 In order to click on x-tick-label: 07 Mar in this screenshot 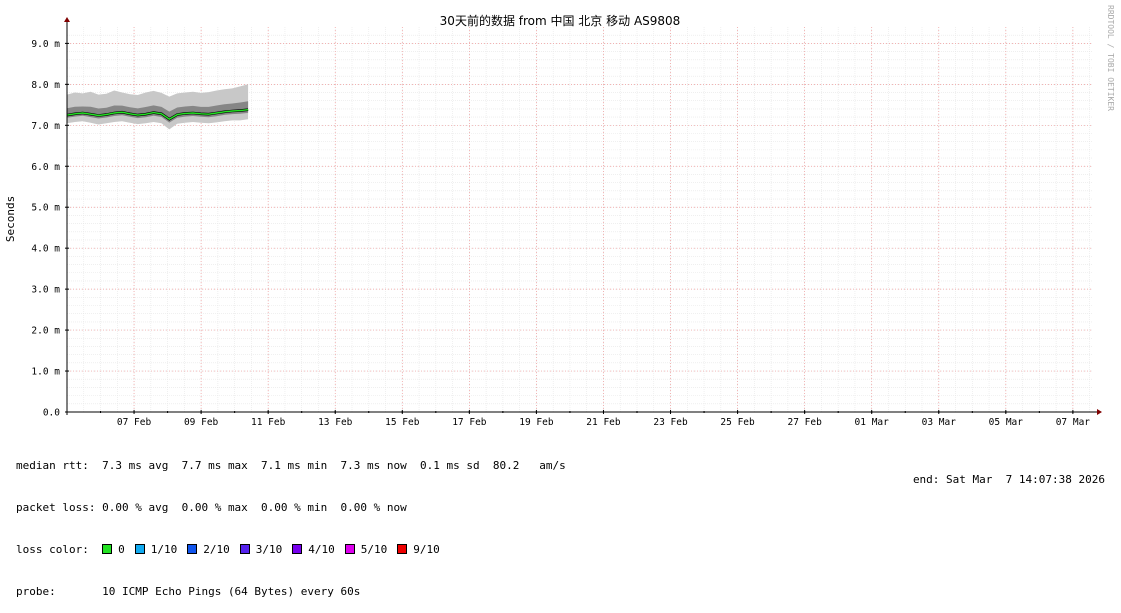, I will do `click(1073, 422)`.